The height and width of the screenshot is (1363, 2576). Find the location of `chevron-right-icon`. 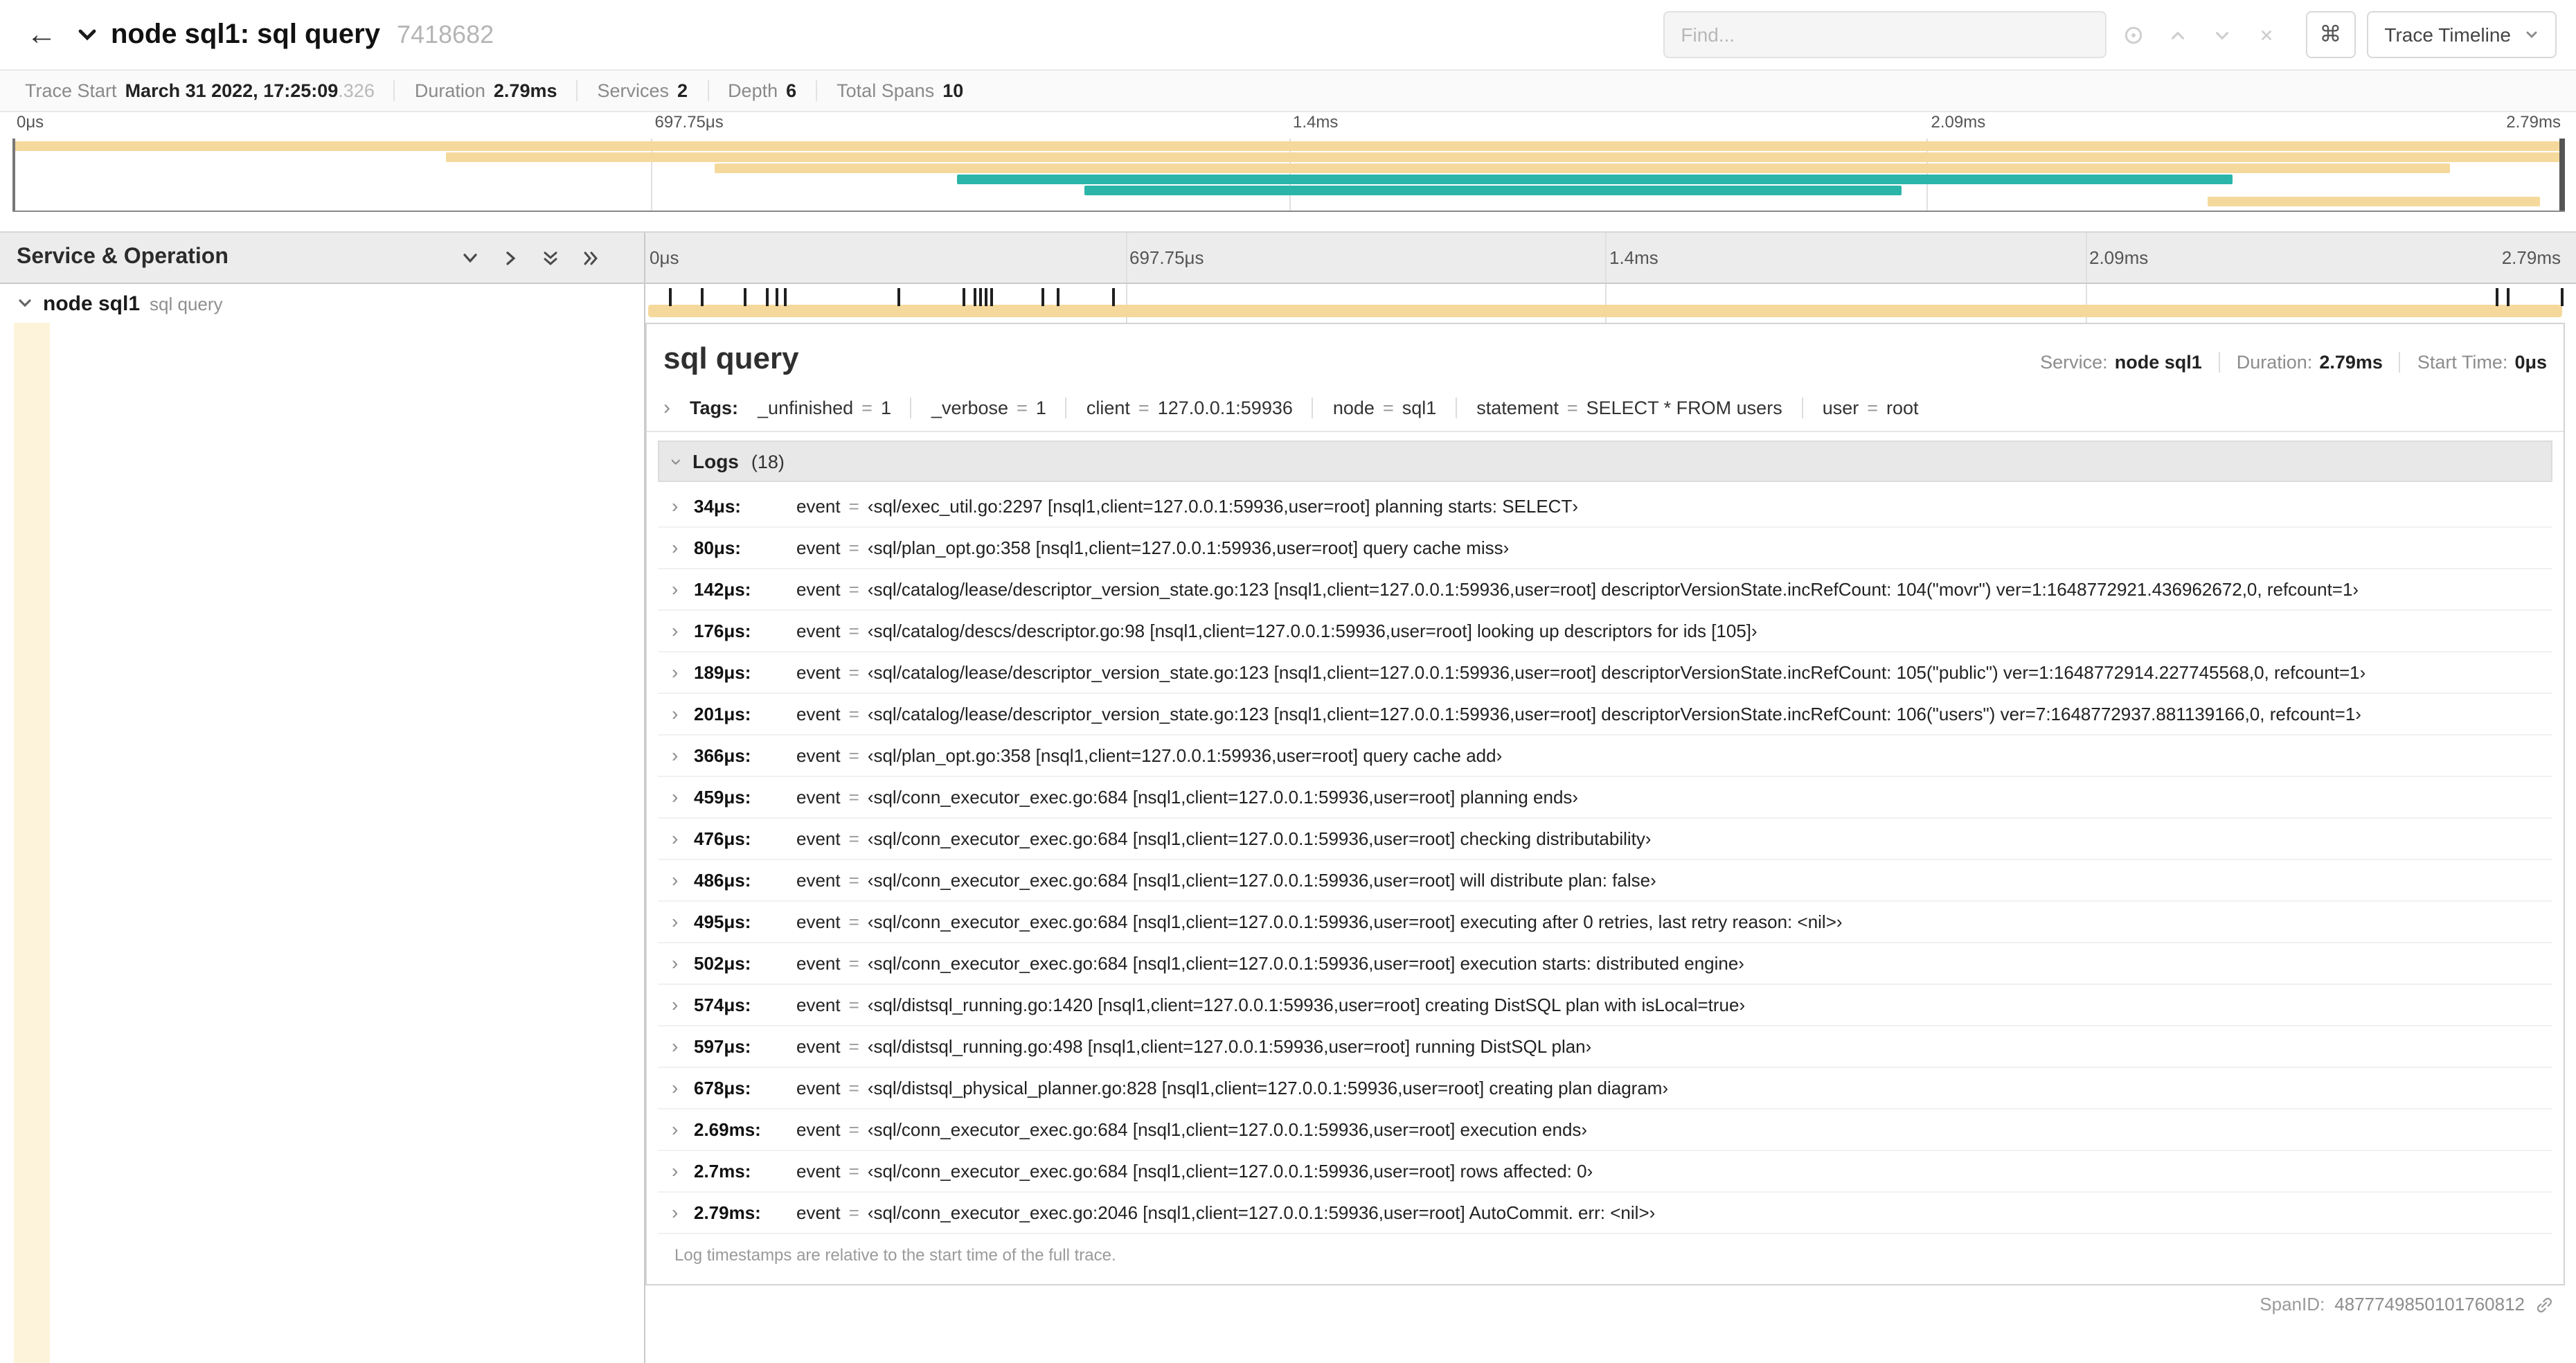

chevron-right-icon is located at coordinates (511, 258).